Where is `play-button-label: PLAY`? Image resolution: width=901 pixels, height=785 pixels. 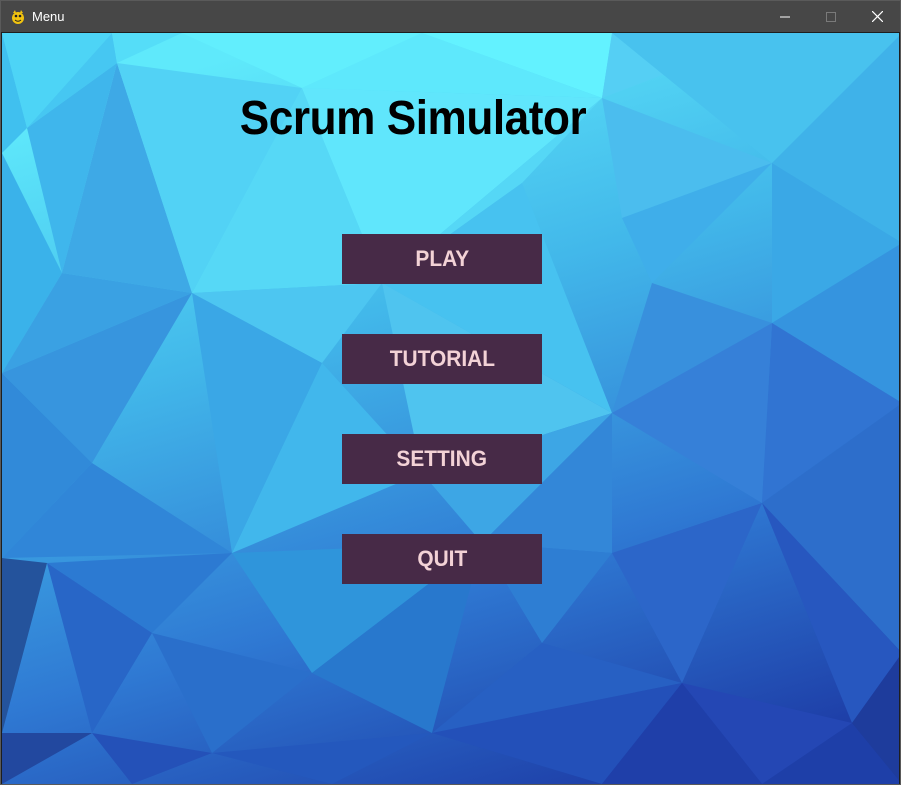
play-button-label: PLAY is located at coordinates (442, 258).